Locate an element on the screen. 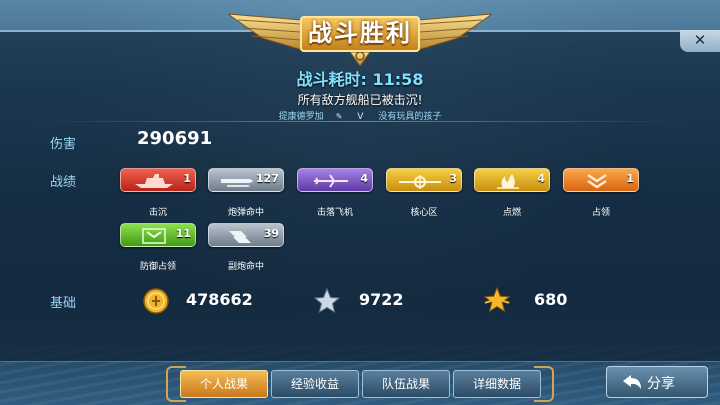 This screenshot has height=405, width=720. header-divider is located at coordinates (360, 121).